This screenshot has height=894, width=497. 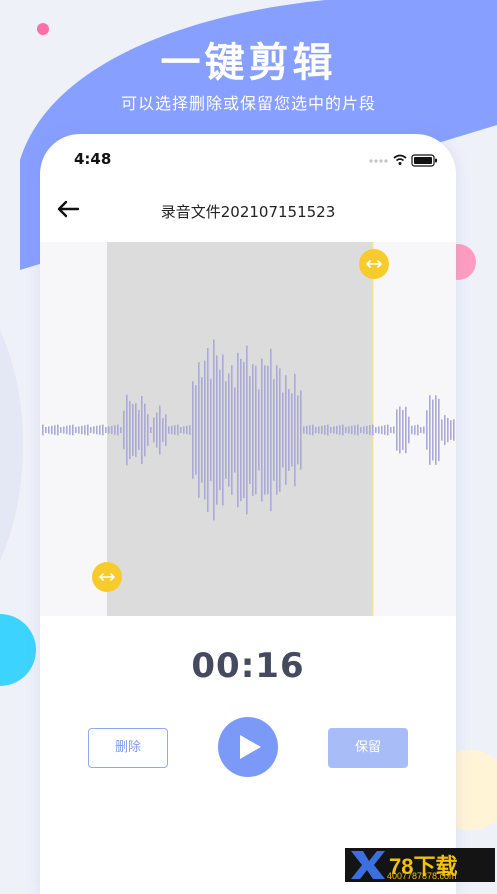 I want to click on trim-handle-end, so click(x=374, y=264).